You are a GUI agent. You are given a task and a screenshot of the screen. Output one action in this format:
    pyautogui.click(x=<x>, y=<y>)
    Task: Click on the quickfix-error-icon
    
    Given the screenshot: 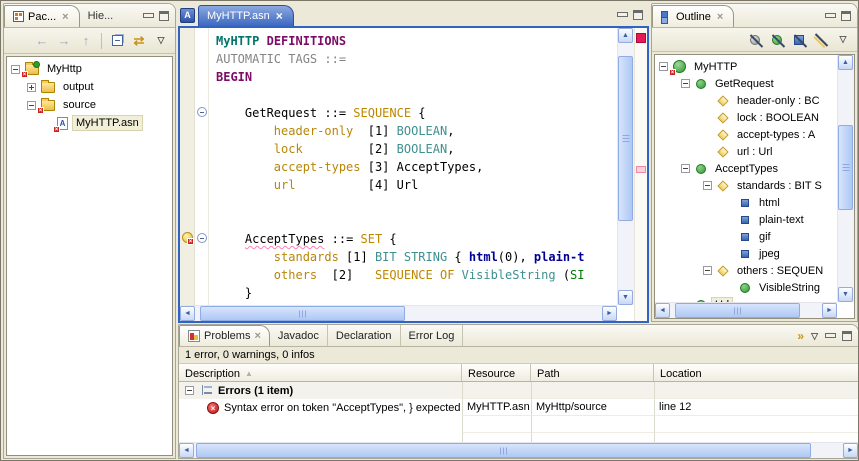 What is the action you would take?
    pyautogui.click(x=188, y=238)
    